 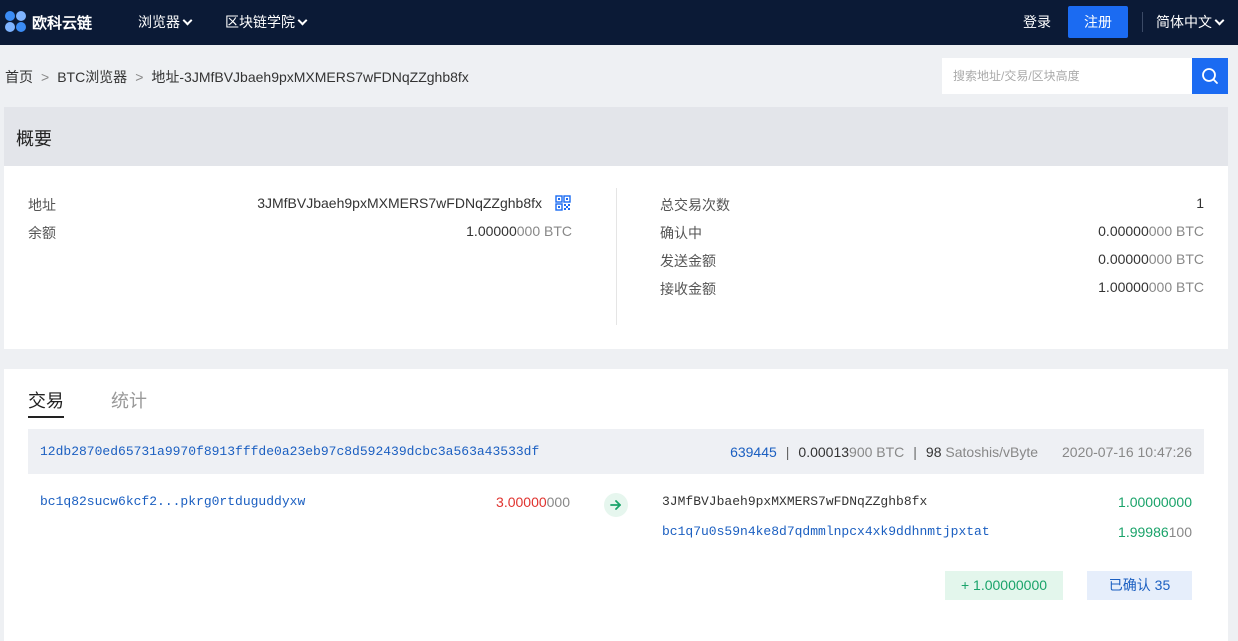 I want to click on breadcrumb-explorer: BTC浏览器, so click(x=92, y=77).